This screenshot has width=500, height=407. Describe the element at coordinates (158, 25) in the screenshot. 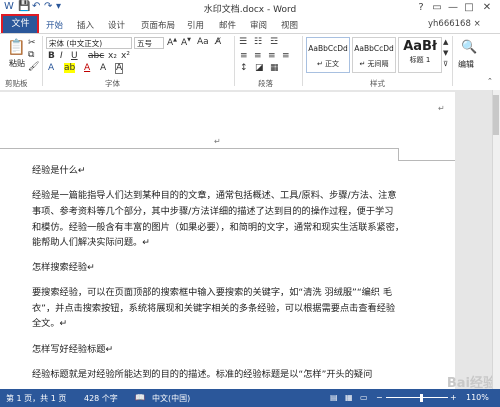

I see `tab-page-layout: 页面布局` at that location.